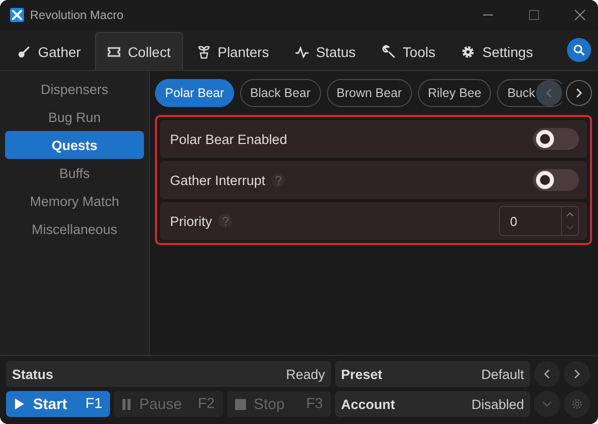 This screenshot has height=424, width=598. Describe the element at coordinates (33, 374) in the screenshot. I see `status-label: Status` at that location.